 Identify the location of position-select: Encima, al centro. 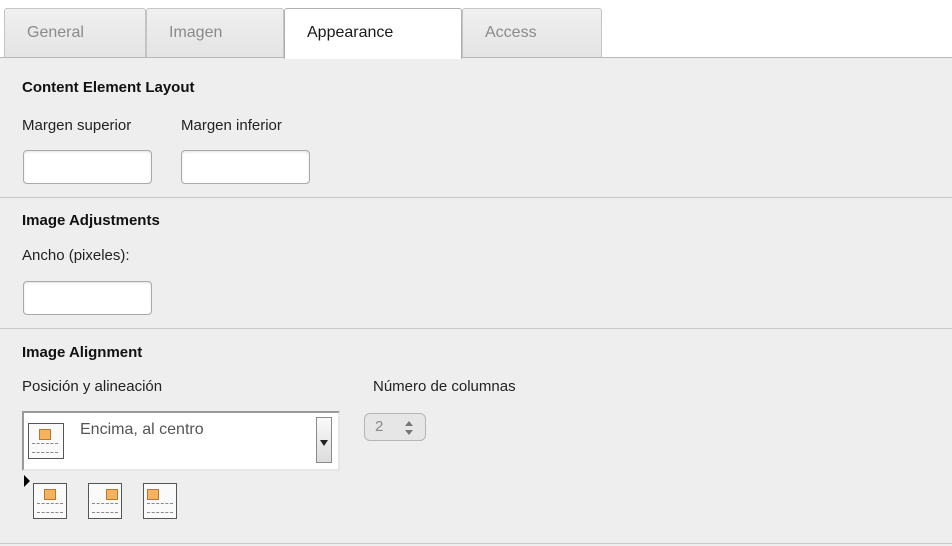
(181, 441).